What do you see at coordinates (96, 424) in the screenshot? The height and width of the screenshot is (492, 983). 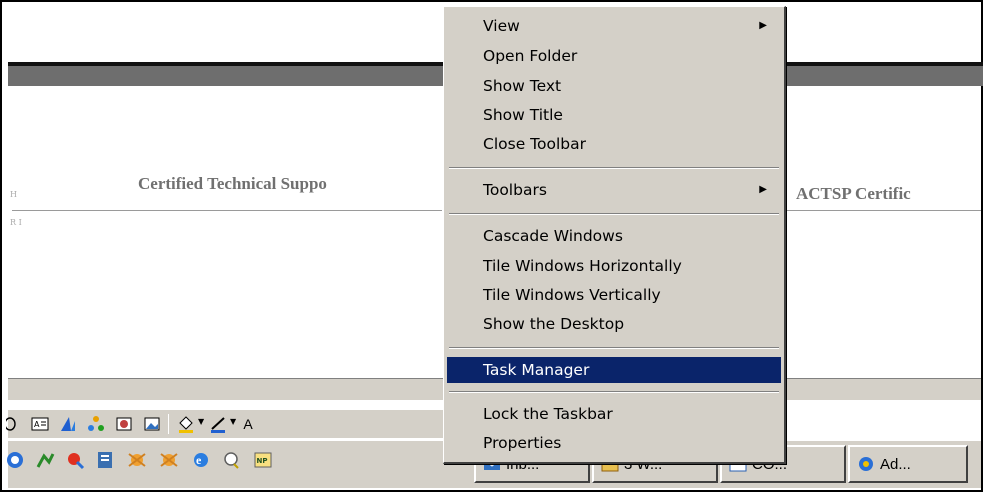 I see `diagram-icon` at bounding box center [96, 424].